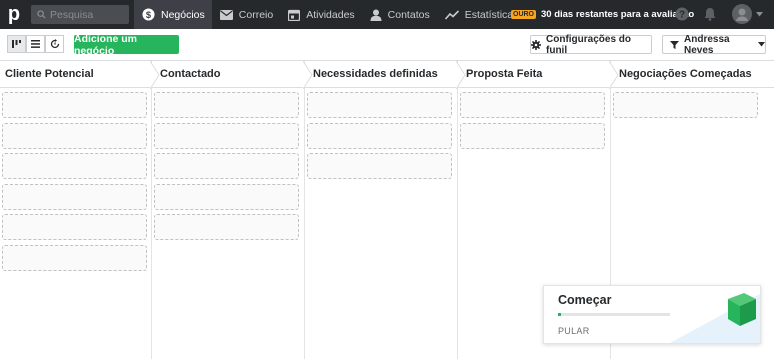  I want to click on trial-notice: OURO 30 dias restantes para a avaliação, so click(602, 14).